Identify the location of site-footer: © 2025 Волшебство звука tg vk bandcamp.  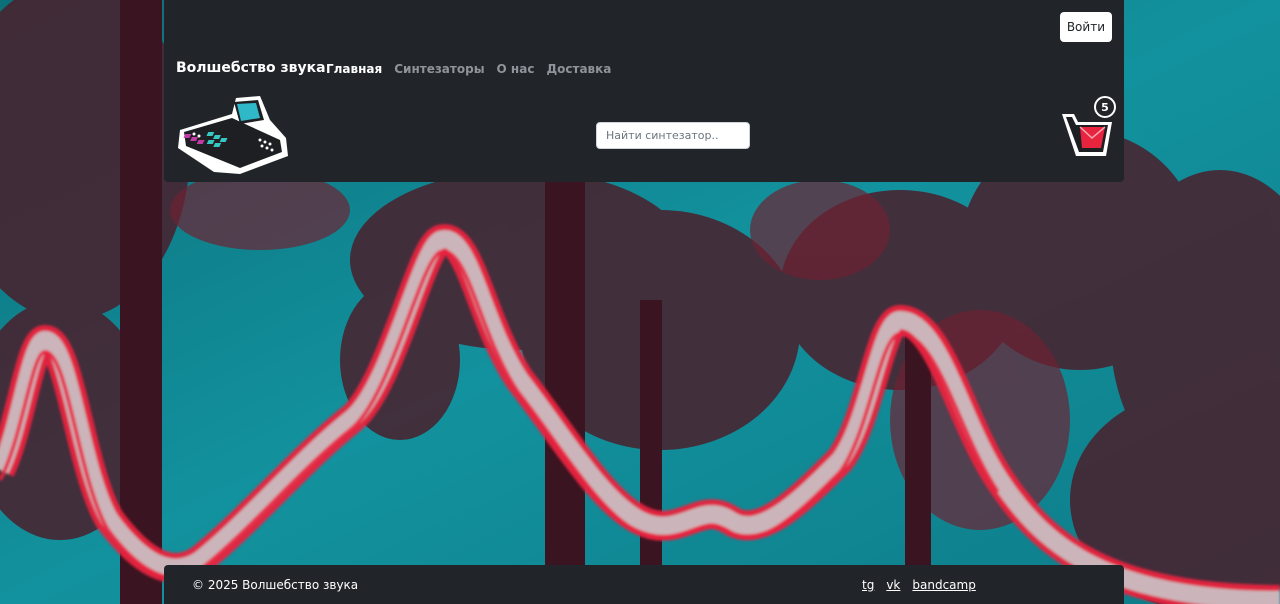
(644, 584).